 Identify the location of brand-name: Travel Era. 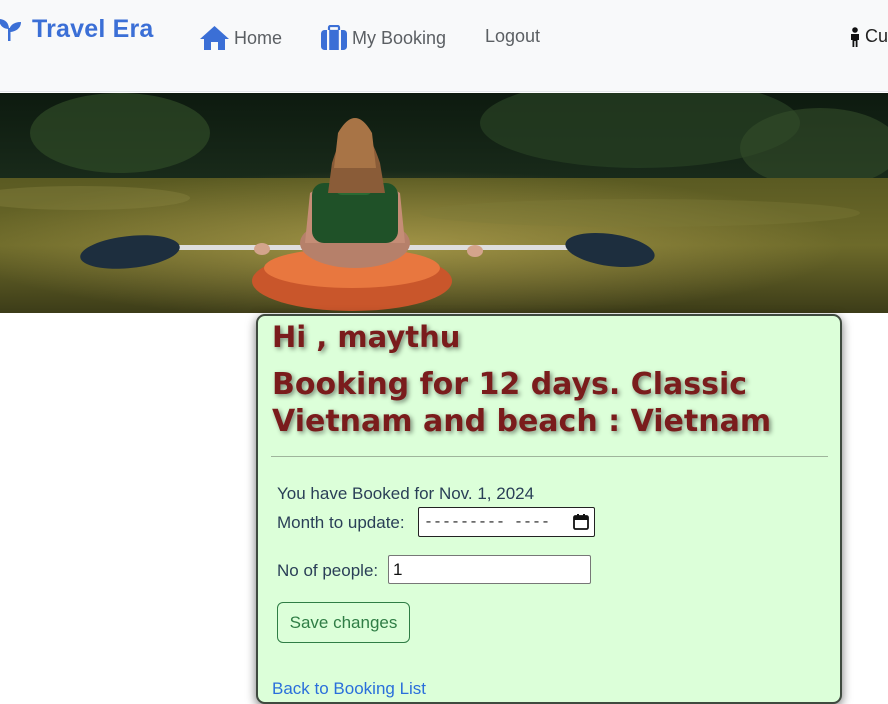
(93, 28).